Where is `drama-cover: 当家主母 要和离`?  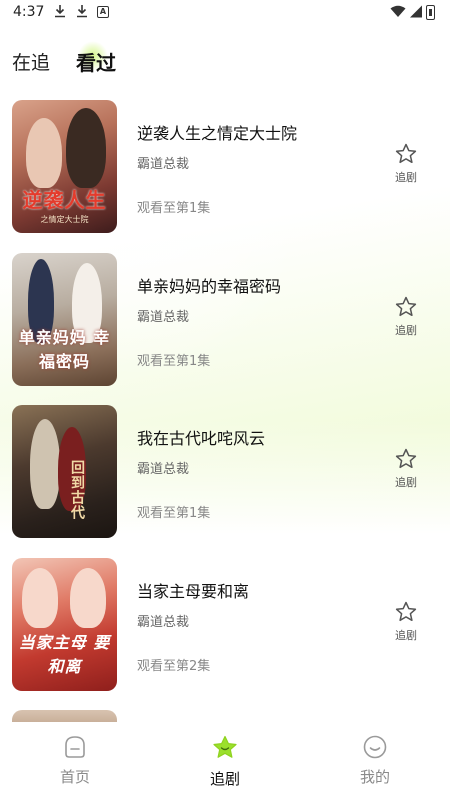
drama-cover: 当家主母 要和离 is located at coordinates (64, 624).